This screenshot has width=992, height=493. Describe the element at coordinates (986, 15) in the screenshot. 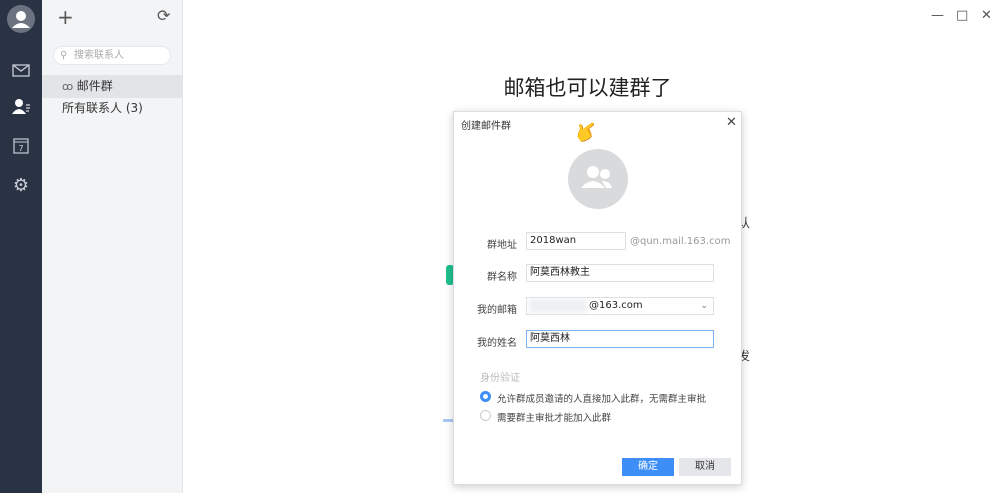

I see `close-window-button: ✕` at that location.